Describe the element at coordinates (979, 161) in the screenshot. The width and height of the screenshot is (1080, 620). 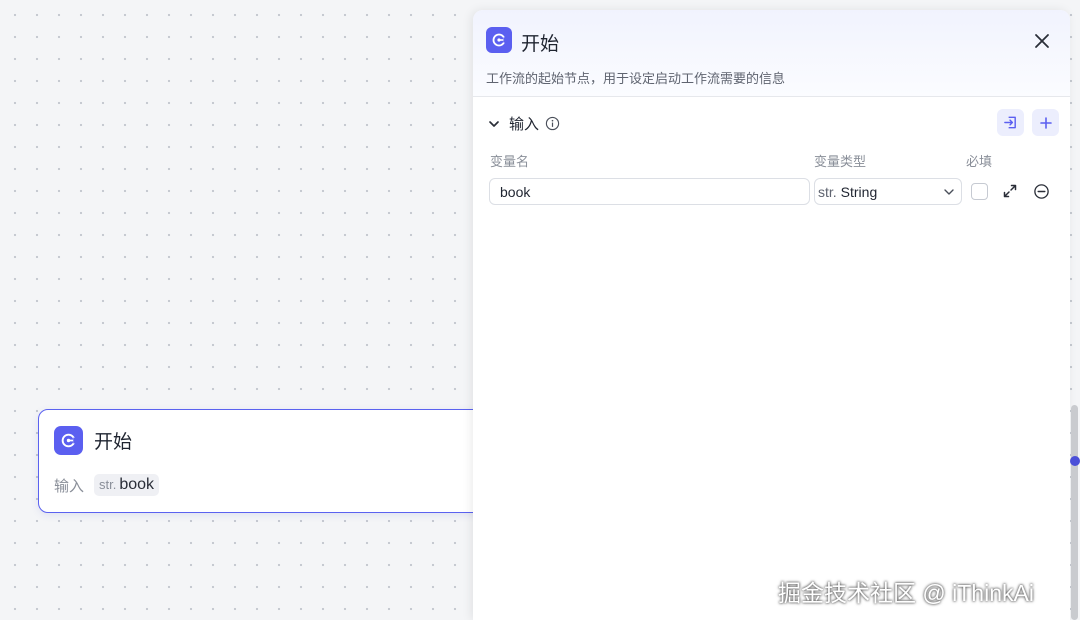
I see `column-header-required: 必填` at that location.